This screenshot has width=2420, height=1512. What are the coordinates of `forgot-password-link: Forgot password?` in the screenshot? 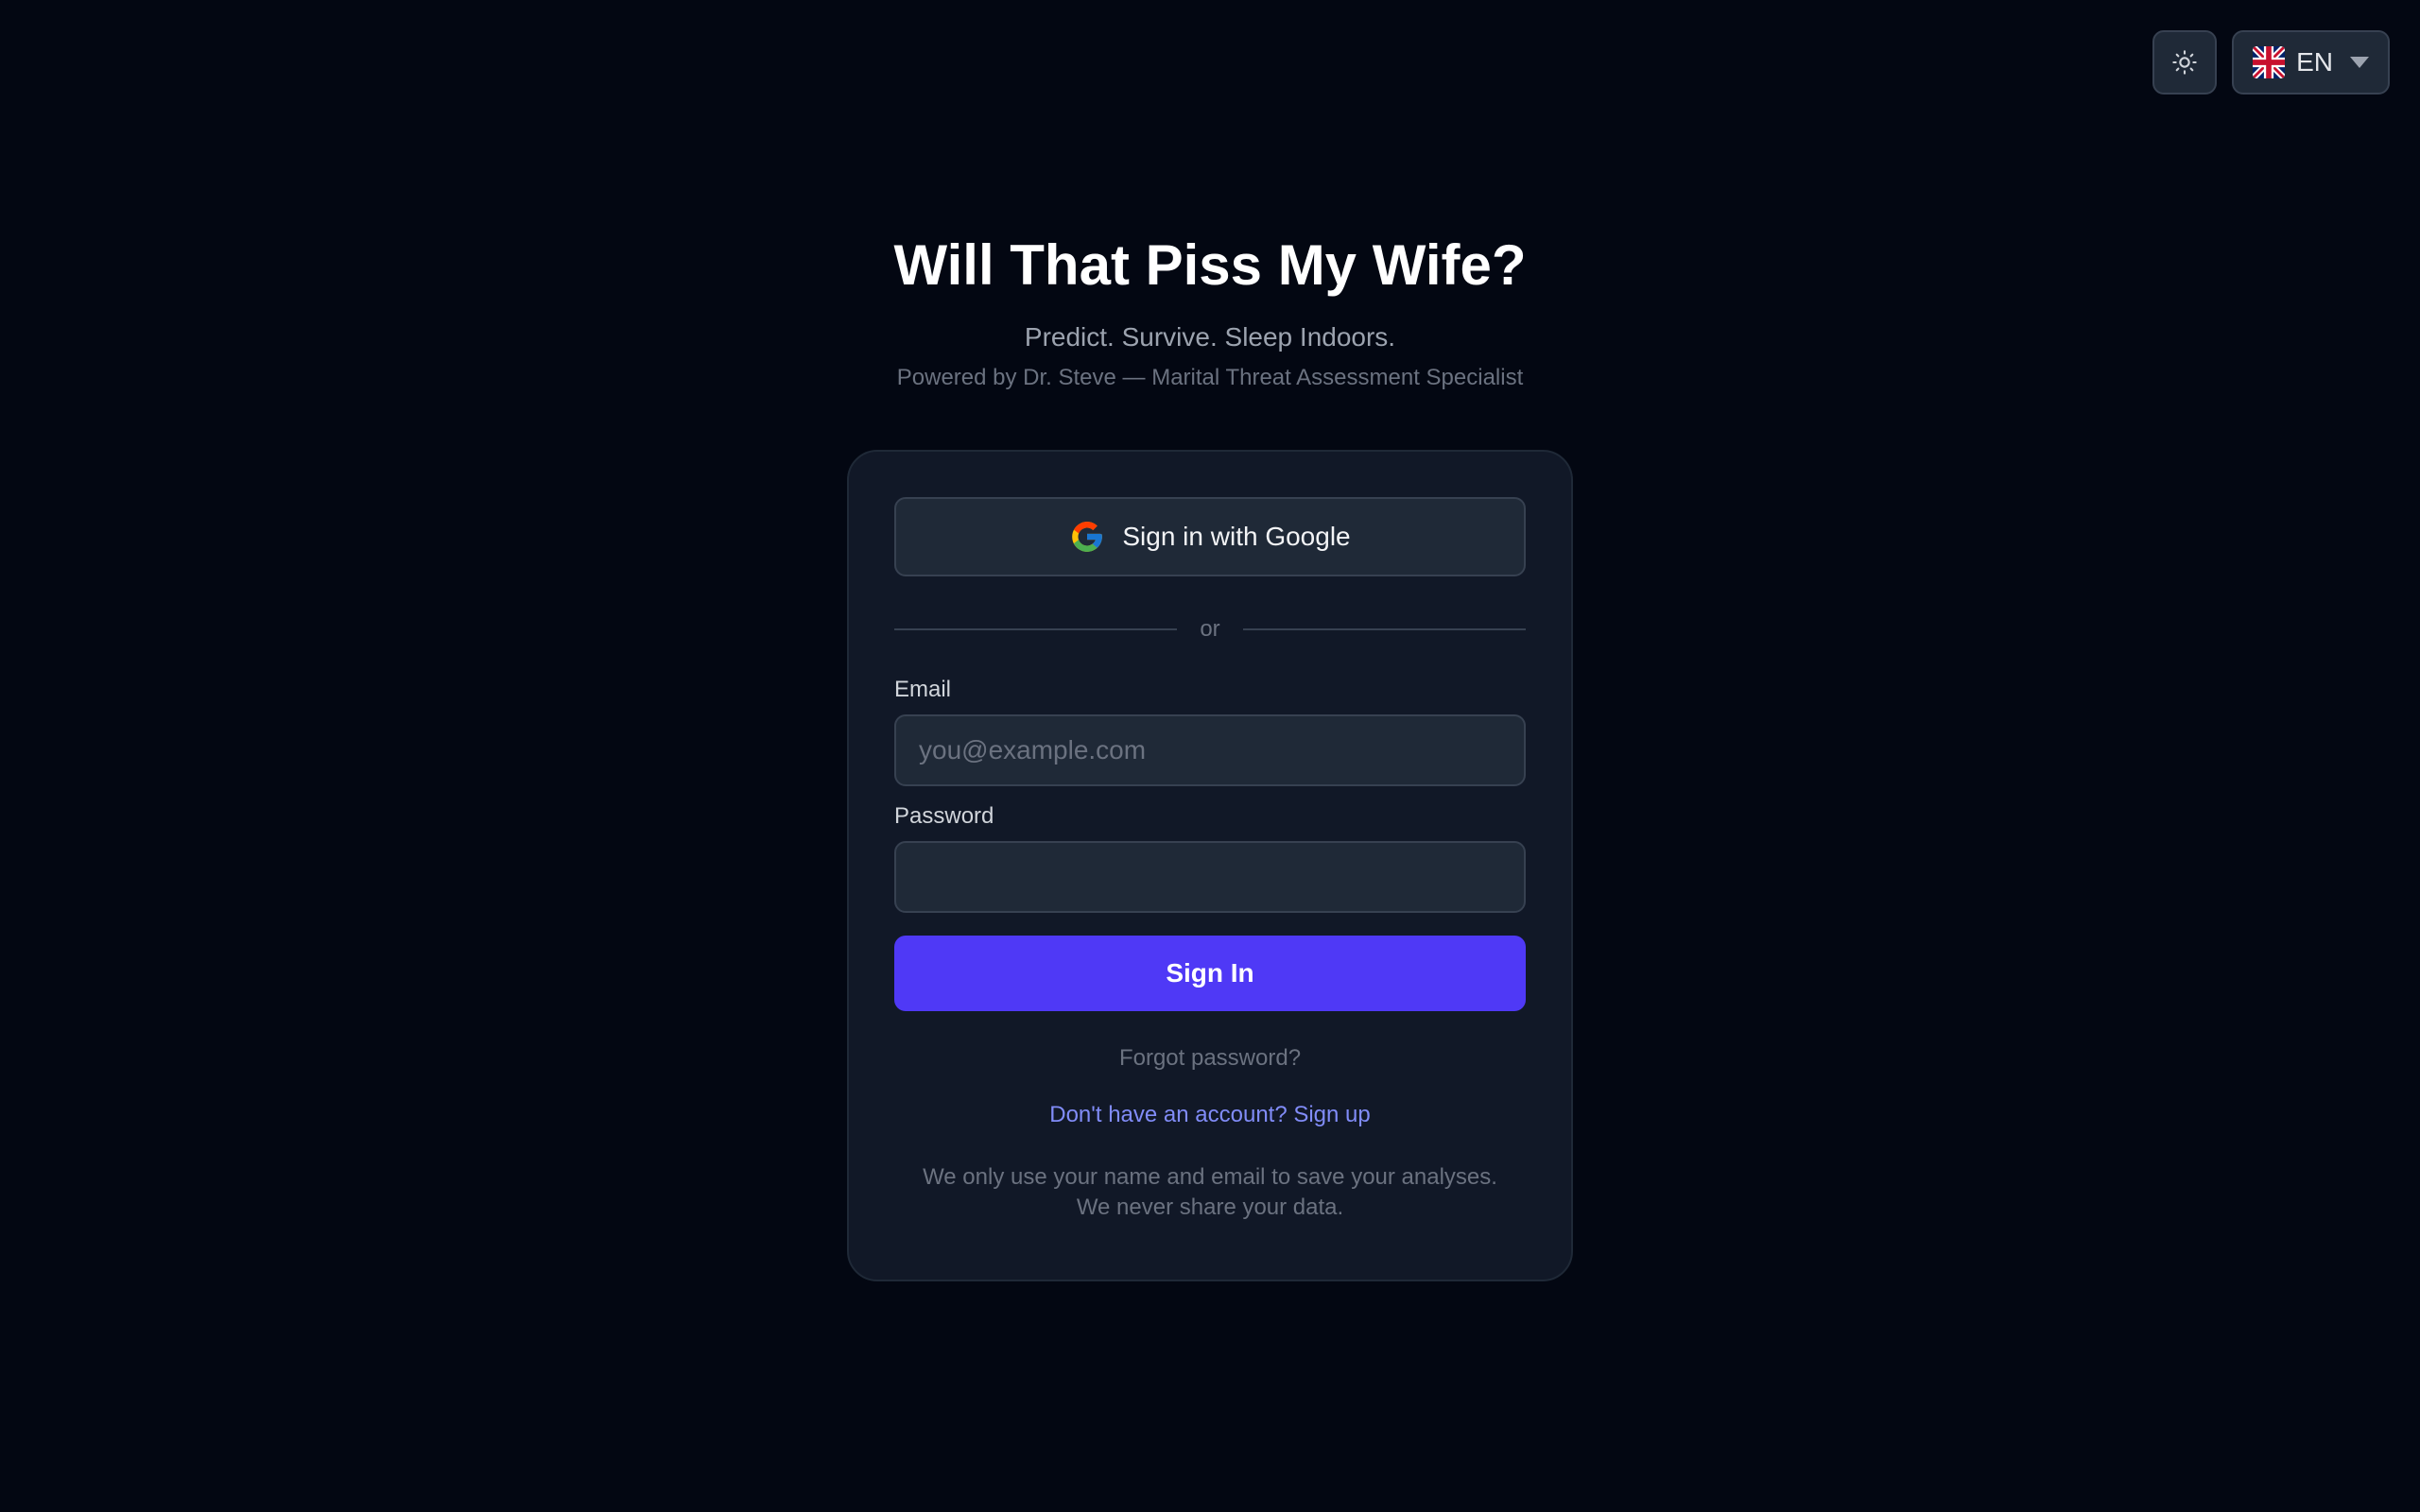 It's located at (1210, 1058).